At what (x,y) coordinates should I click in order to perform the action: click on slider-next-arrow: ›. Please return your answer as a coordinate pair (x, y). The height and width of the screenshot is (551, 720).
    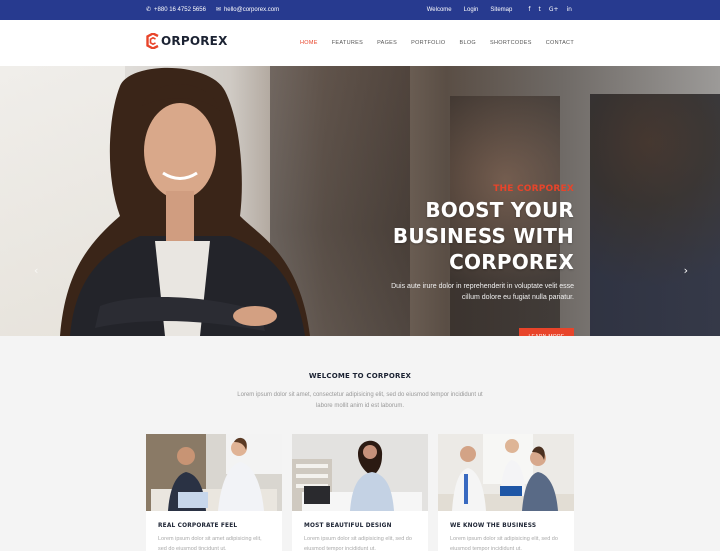
    Looking at the image, I should click on (686, 270).